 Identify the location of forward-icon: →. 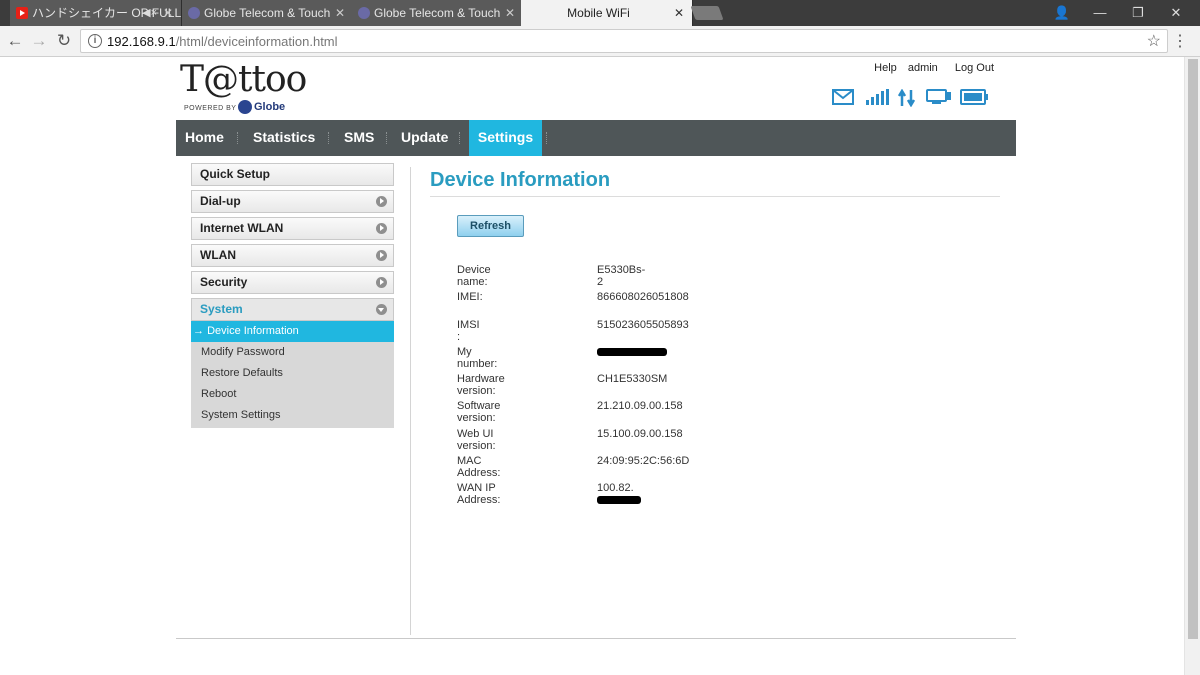
(39, 41).